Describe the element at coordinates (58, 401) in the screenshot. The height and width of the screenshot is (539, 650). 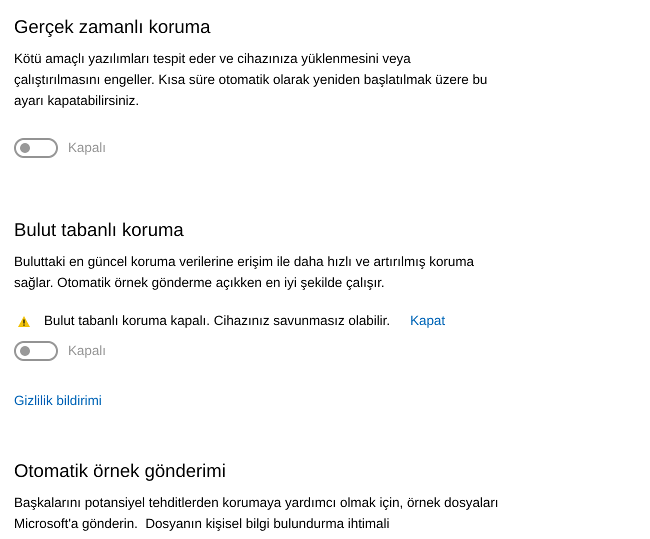
I see `privacy-link: Gizlilik bildirimi` at that location.